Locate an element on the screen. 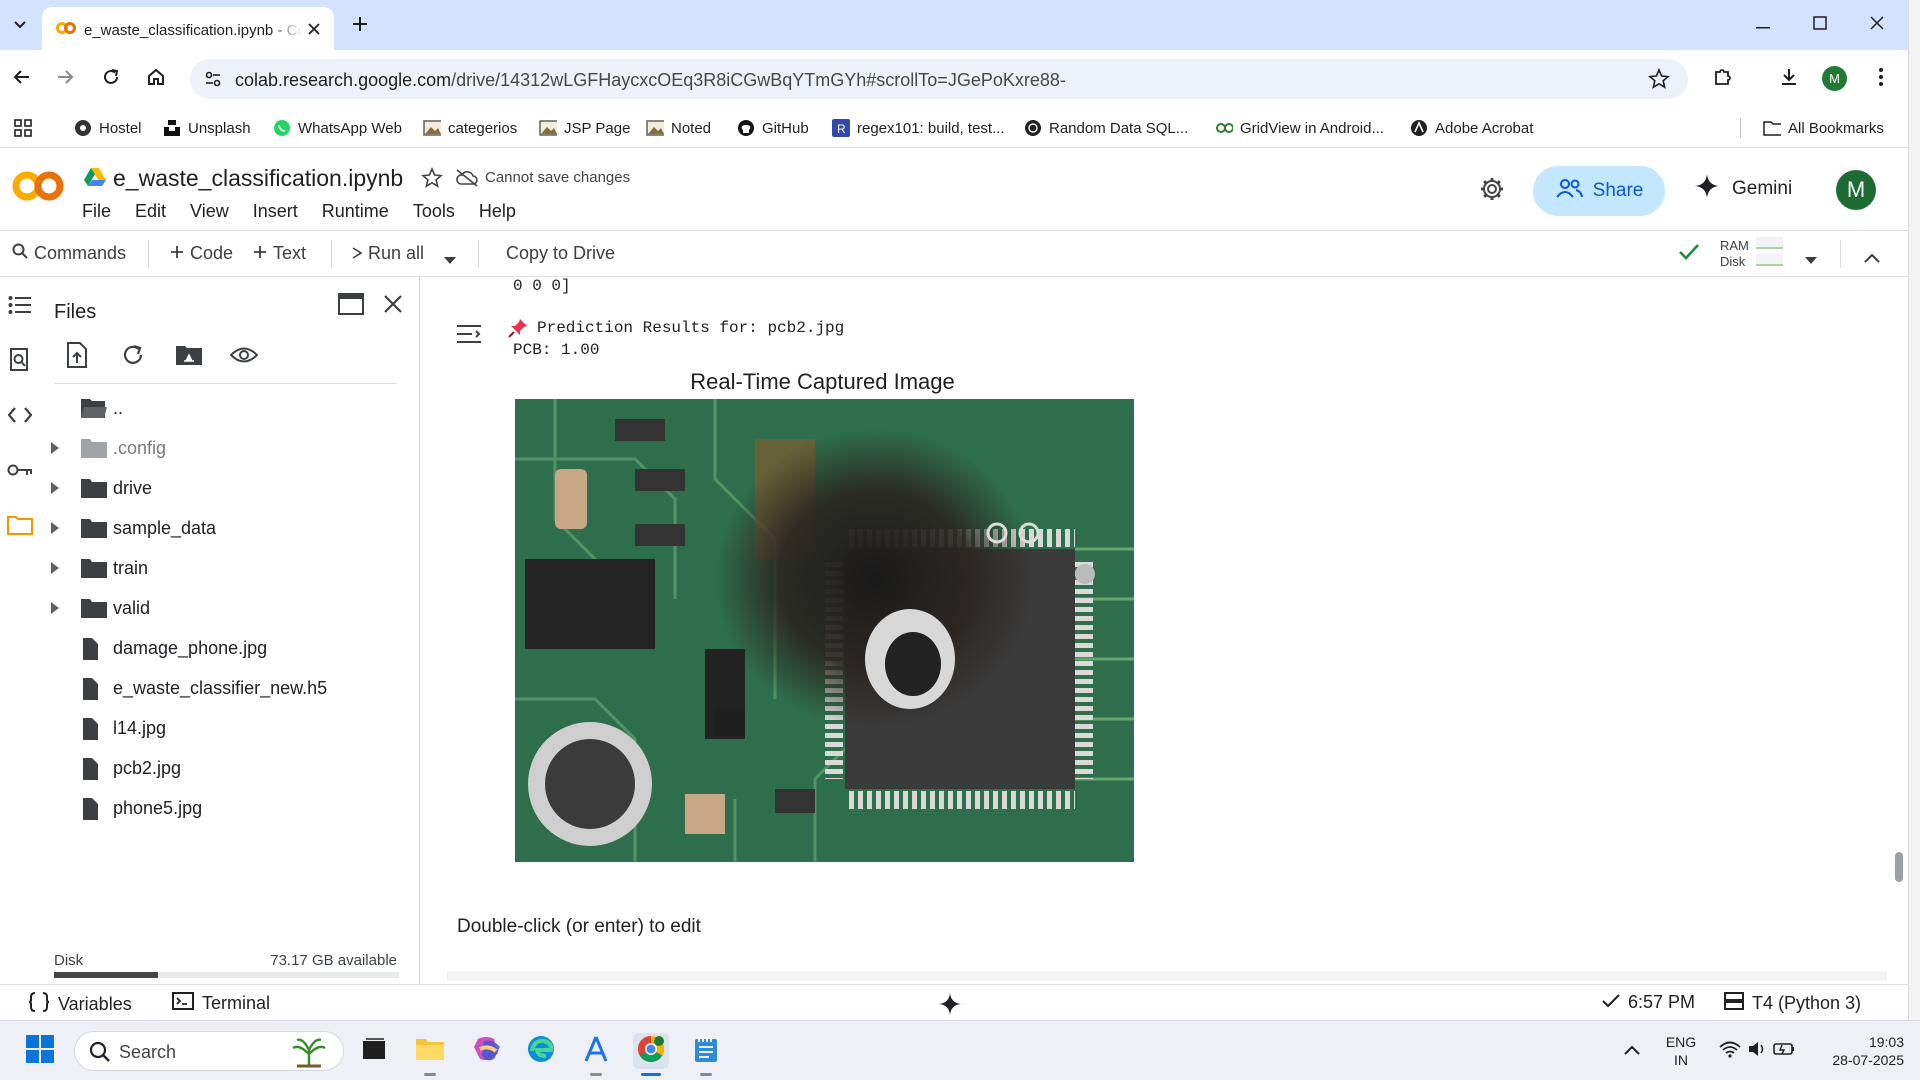 The height and width of the screenshot is (1080, 1920). tray-overflow-button is located at coordinates (1632, 1051).